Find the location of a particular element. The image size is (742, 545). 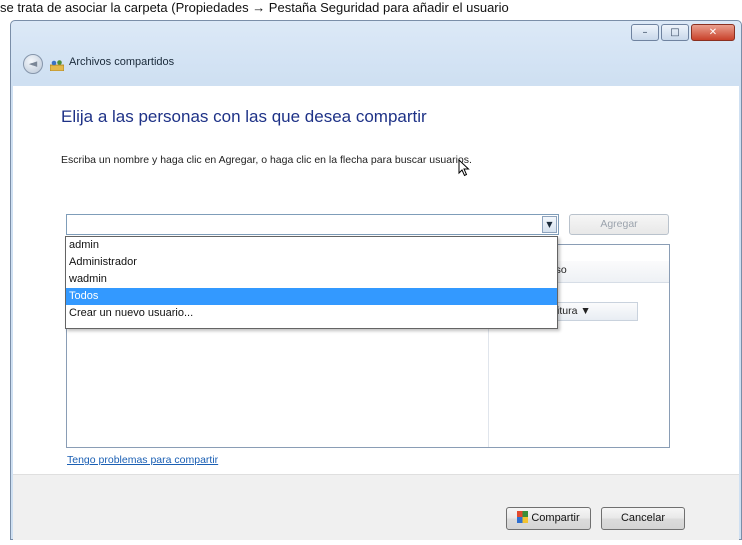

window-controls: – □ ✕ is located at coordinates (683, 32).